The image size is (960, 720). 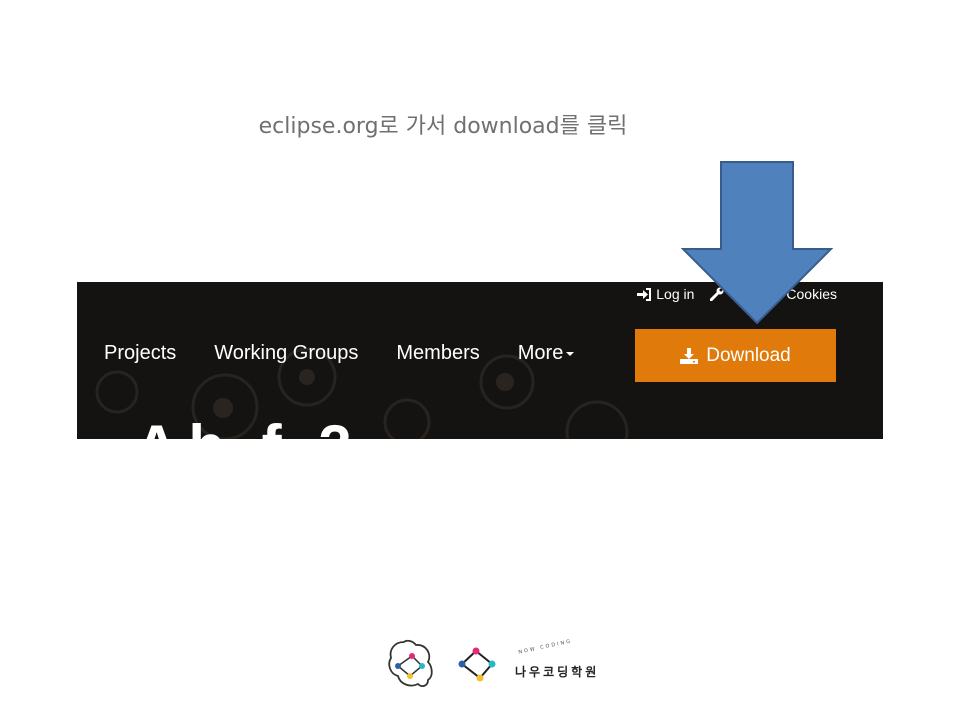 I want to click on nav-projects: Projects, so click(x=140, y=353).